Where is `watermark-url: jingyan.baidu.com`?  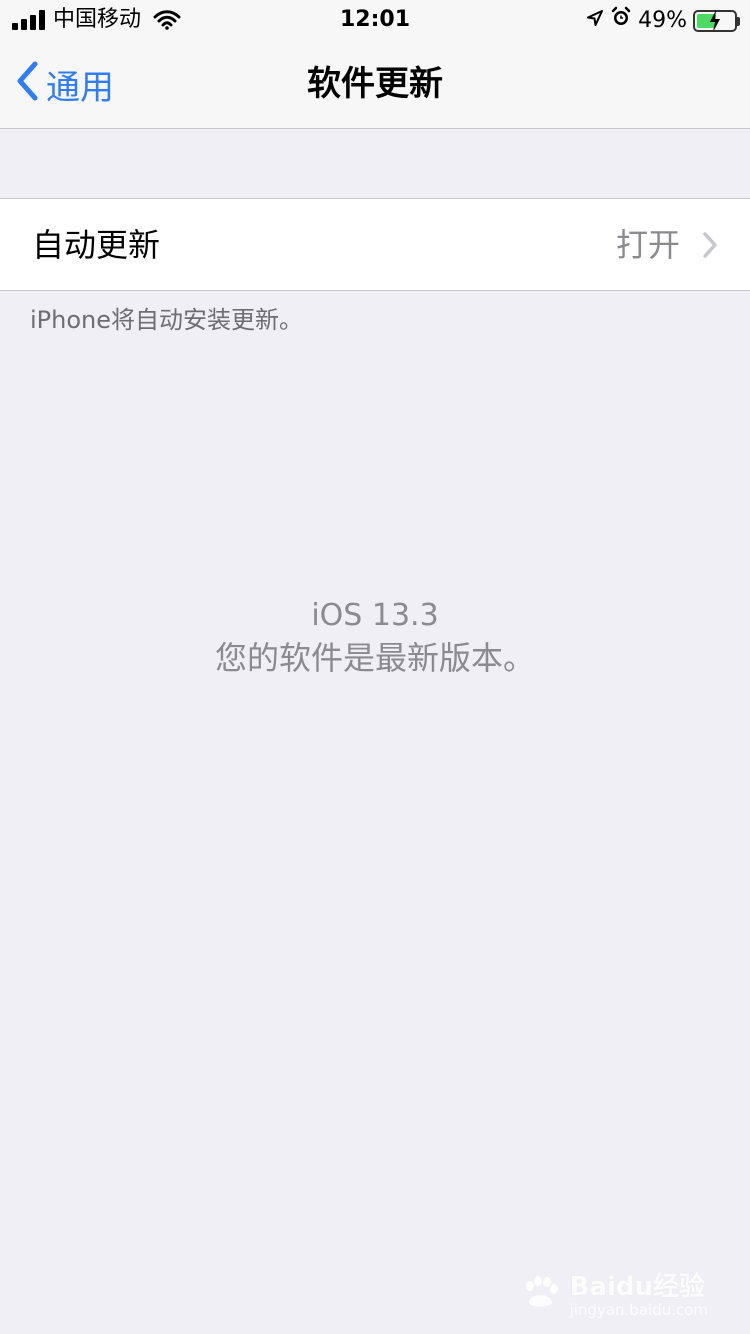 watermark-url: jingyan.baidu.com is located at coordinates (638, 1310).